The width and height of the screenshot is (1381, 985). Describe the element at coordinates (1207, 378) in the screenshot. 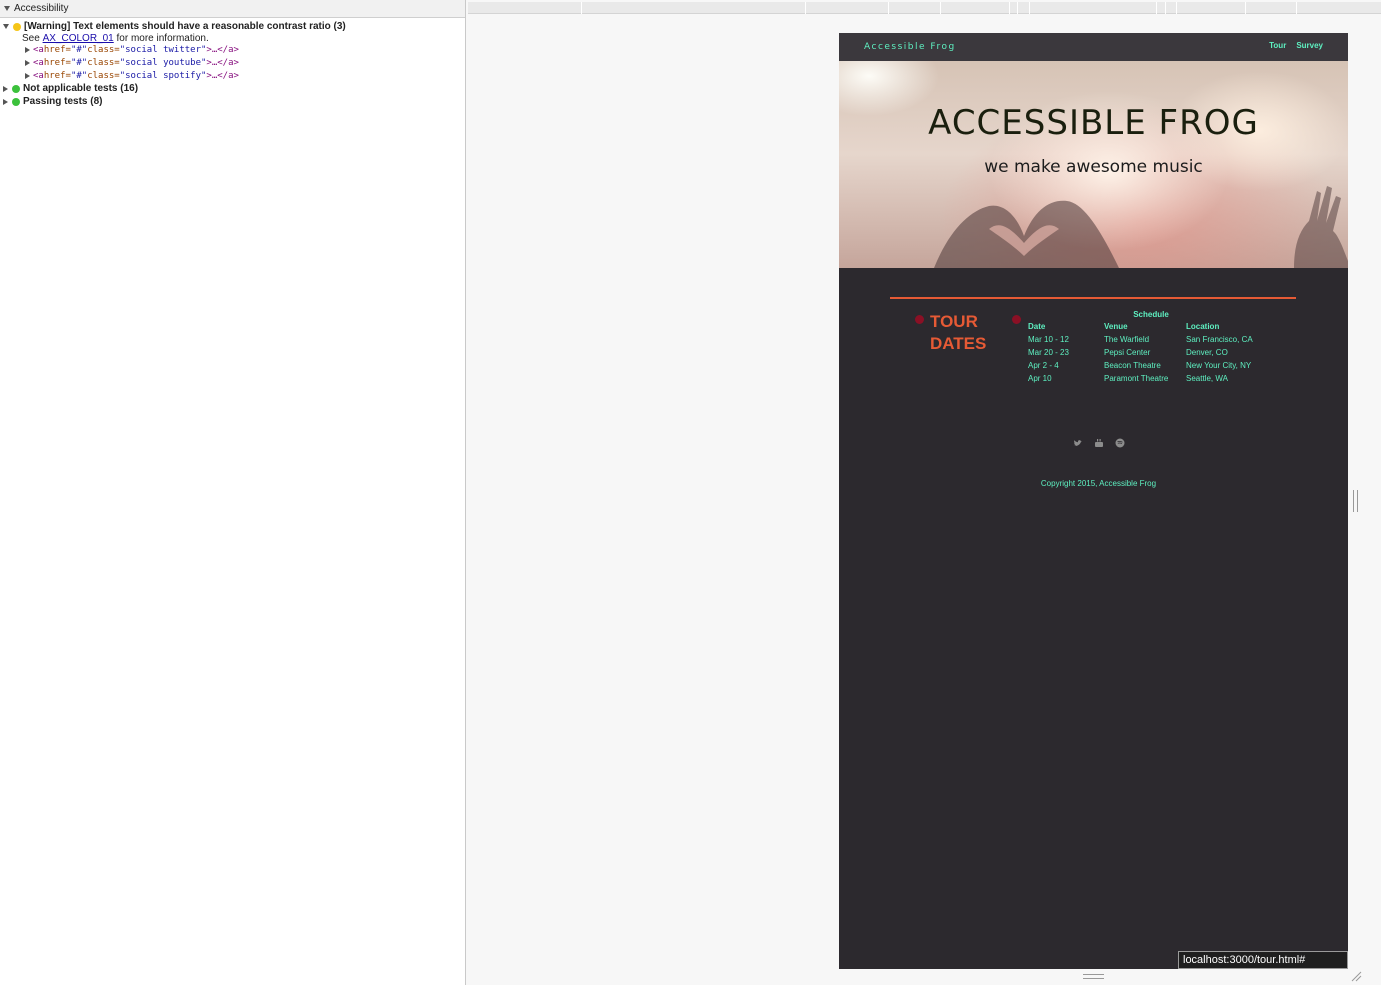

I see `table-cell-location: Seattle, WA` at that location.